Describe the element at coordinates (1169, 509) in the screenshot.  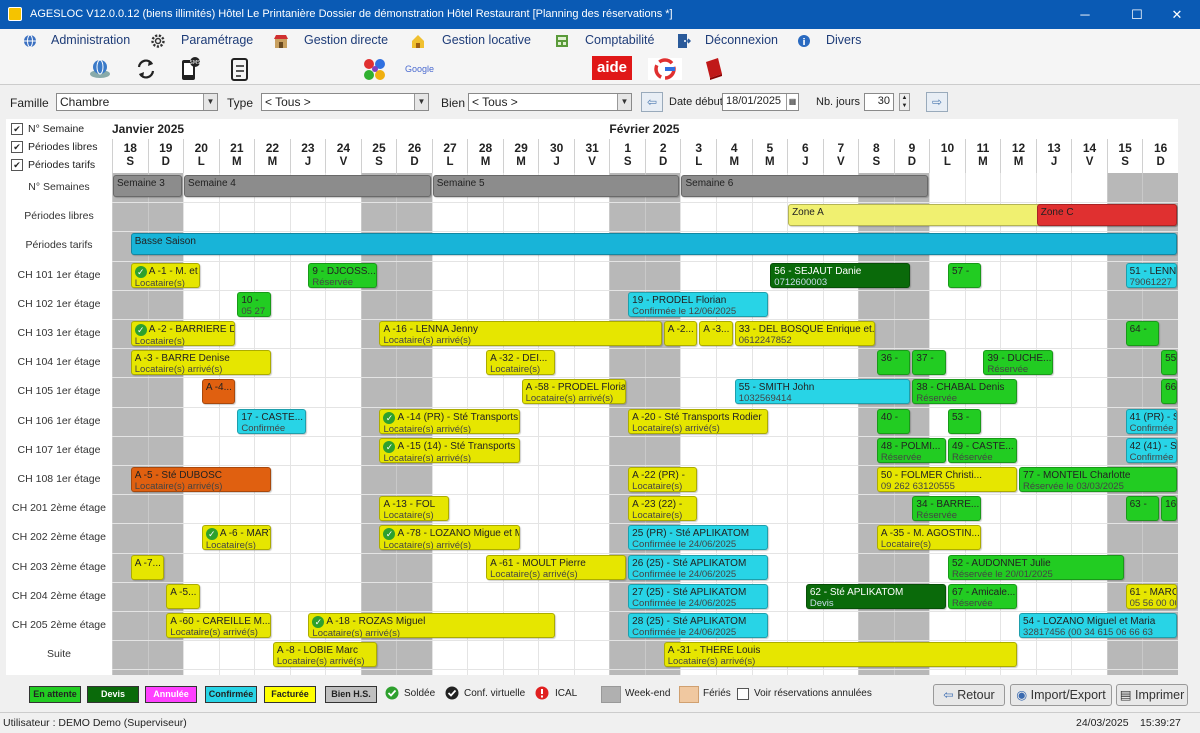
I see `reservation-bar: 16` at that location.